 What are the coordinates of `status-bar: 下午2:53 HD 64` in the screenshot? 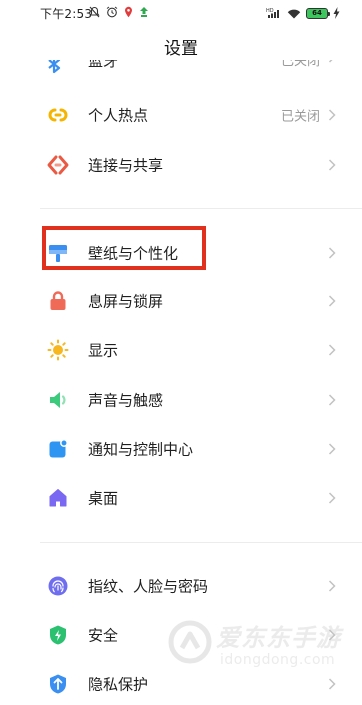 It's located at (181, 13).